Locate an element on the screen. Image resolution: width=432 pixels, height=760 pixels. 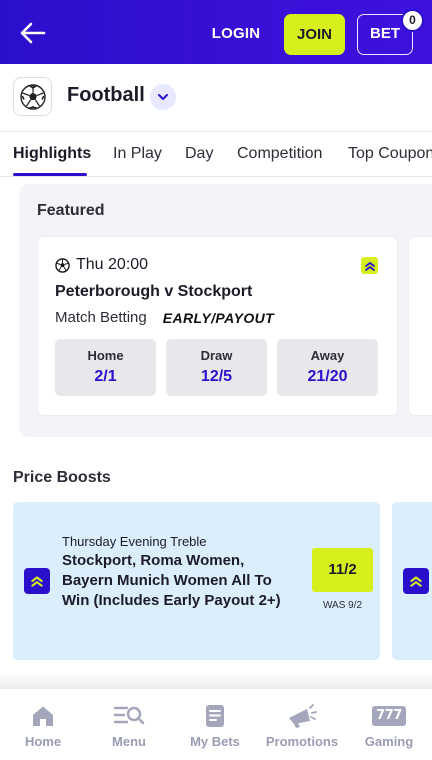
tab-top-coupons: Top Coupons is located at coordinates (390, 154).